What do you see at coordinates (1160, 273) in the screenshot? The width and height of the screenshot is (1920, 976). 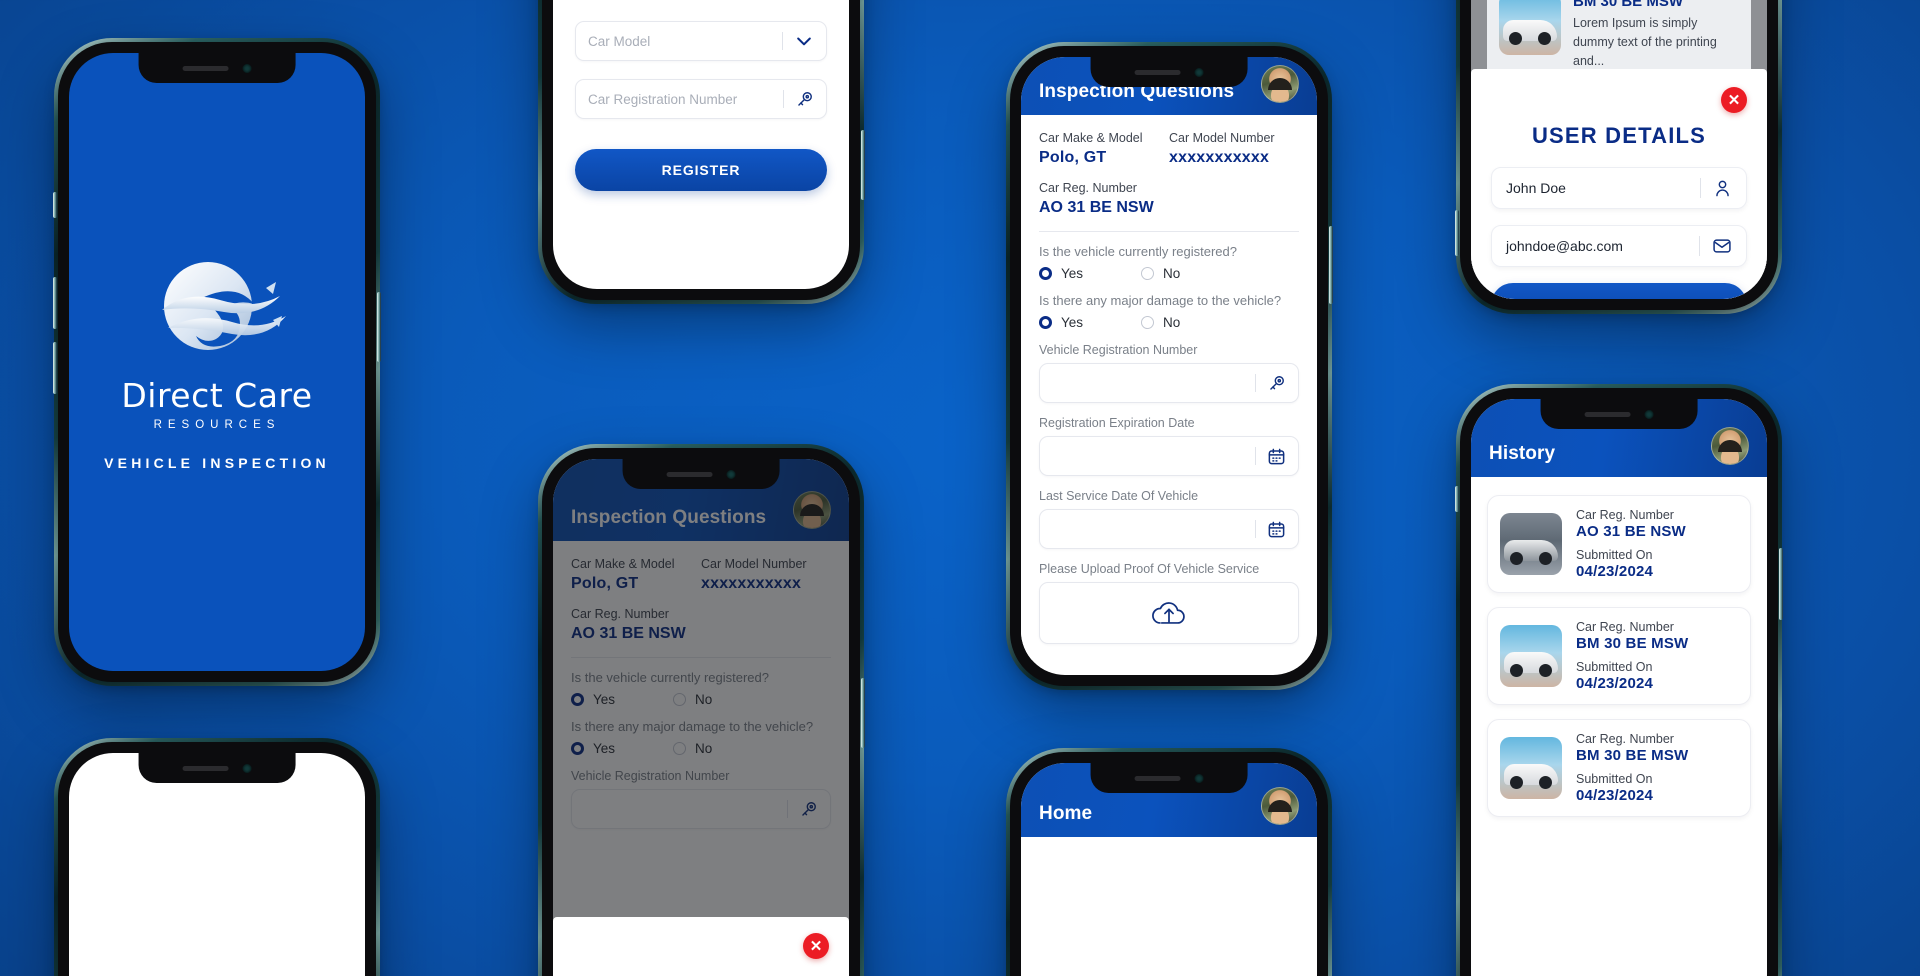 I see `radio-registered-no: No` at bounding box center [1160, 273].